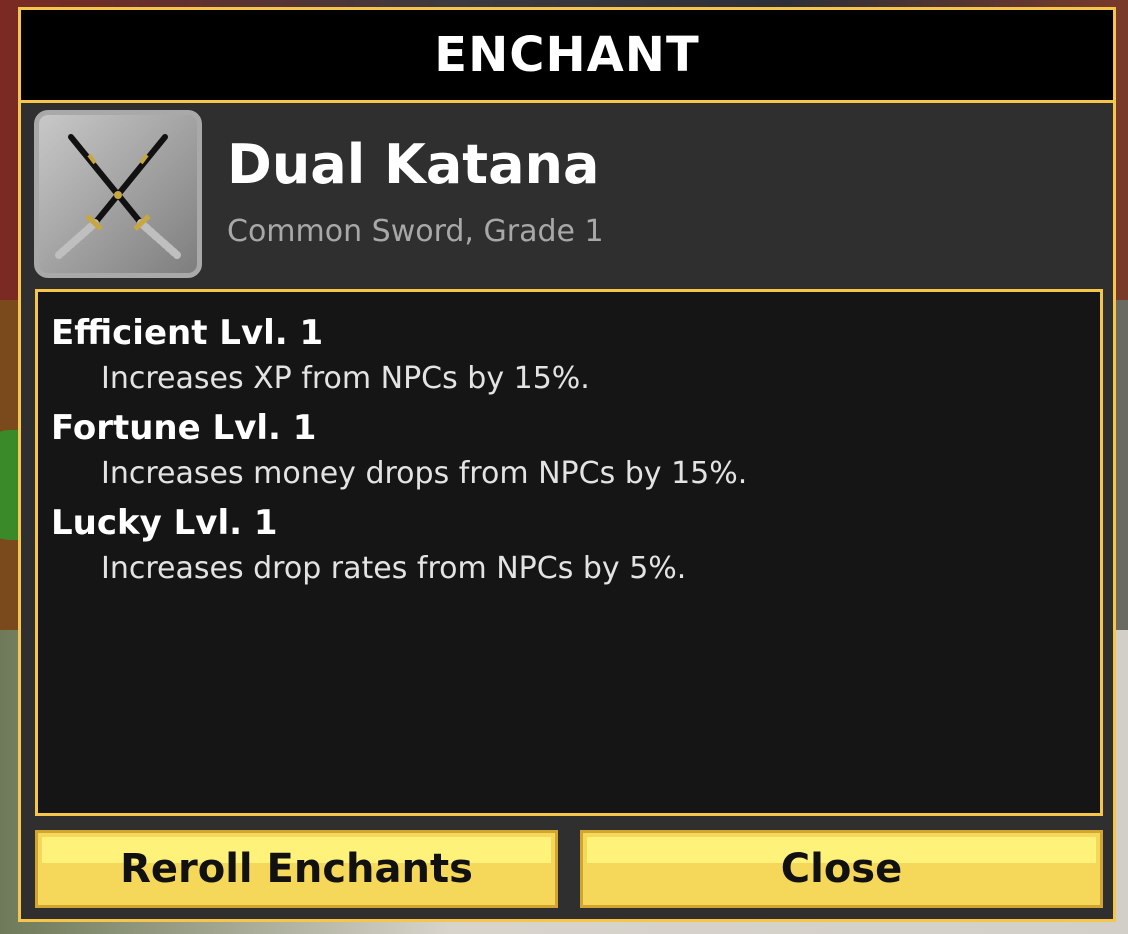  I want to click on close-button: Close, so click(841, 869).